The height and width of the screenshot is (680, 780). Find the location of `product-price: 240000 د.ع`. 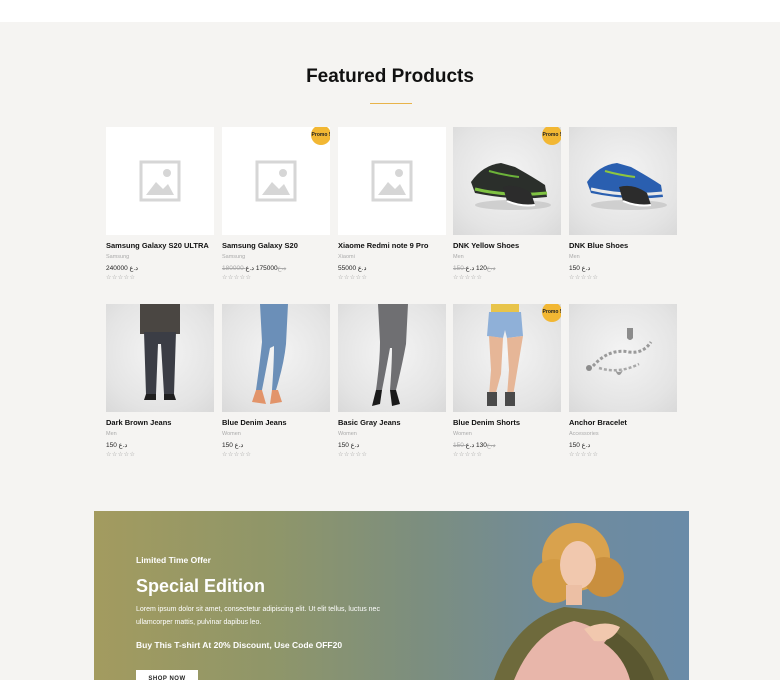

product-price: 240000 د.ع is located at coordinates (122, 268).